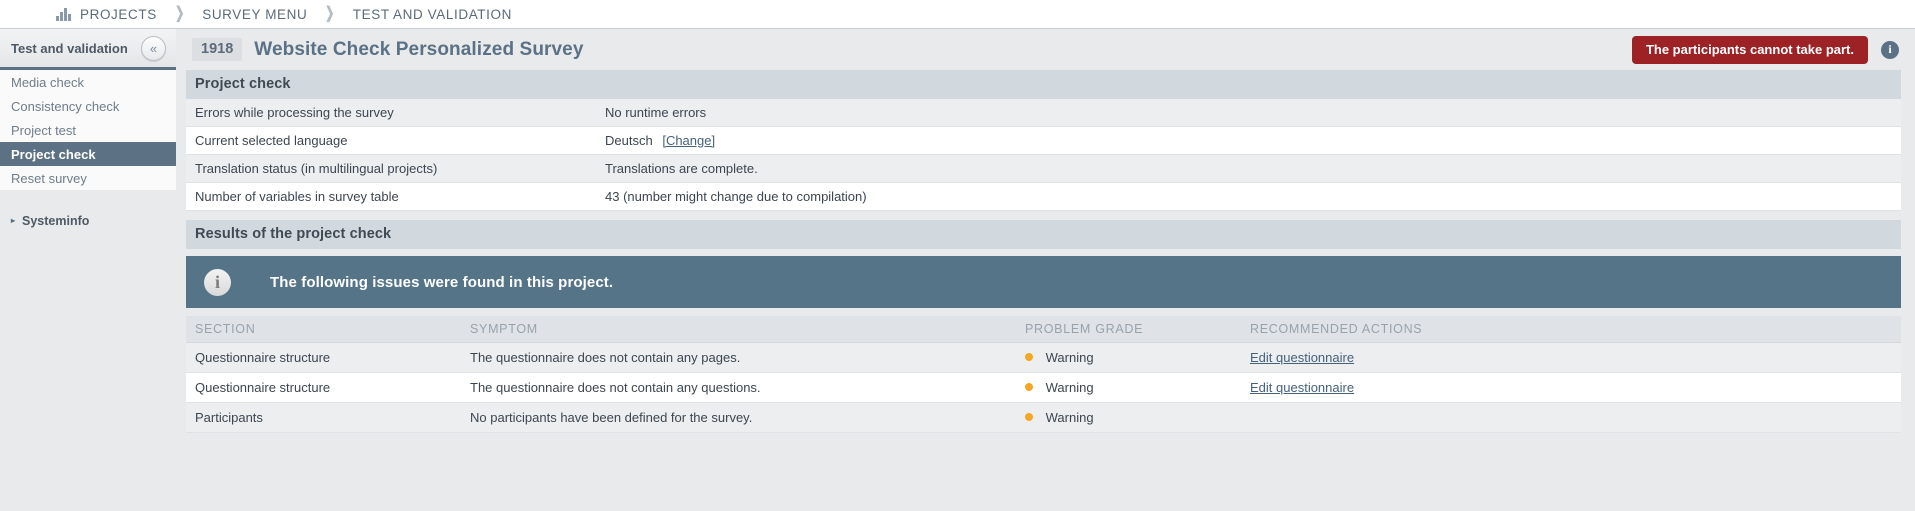 This screenshot has height=511, width=1915. I want to click on sidebar-section-systeminfo: ▸ Systeminfo, so click(88, 221).